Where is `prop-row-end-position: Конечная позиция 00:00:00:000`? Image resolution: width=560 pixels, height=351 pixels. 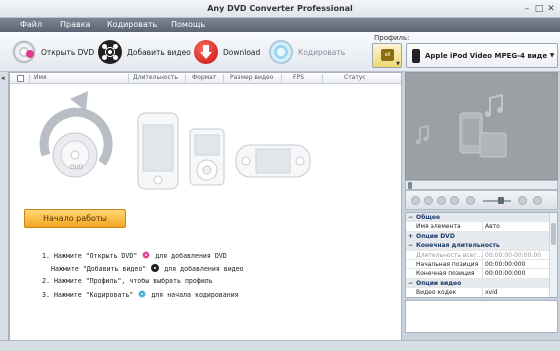 prop-row-end-position: Конечная позиция 00:00:00:000 is located at coordinates (477, 274).